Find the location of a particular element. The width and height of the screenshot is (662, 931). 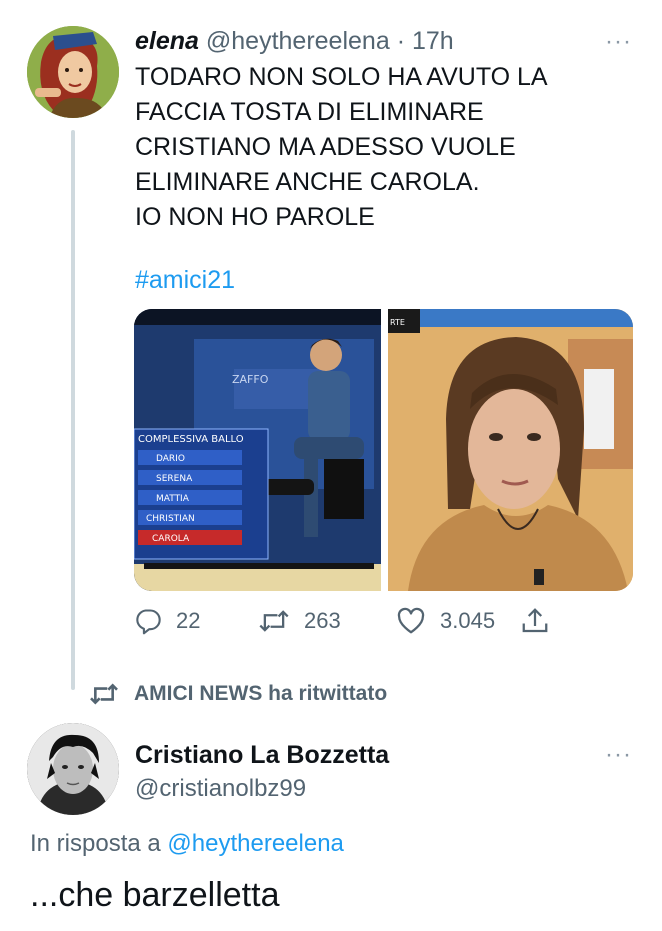

tweet-header: elena @heythereelena · 17h is located at coordinates (294, 41).